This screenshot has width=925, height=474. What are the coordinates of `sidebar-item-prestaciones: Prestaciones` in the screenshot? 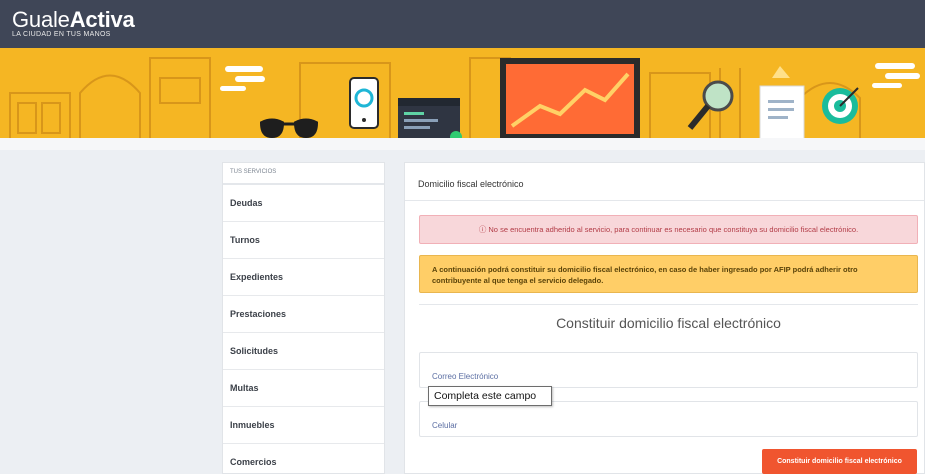 It's located at (303, 314).